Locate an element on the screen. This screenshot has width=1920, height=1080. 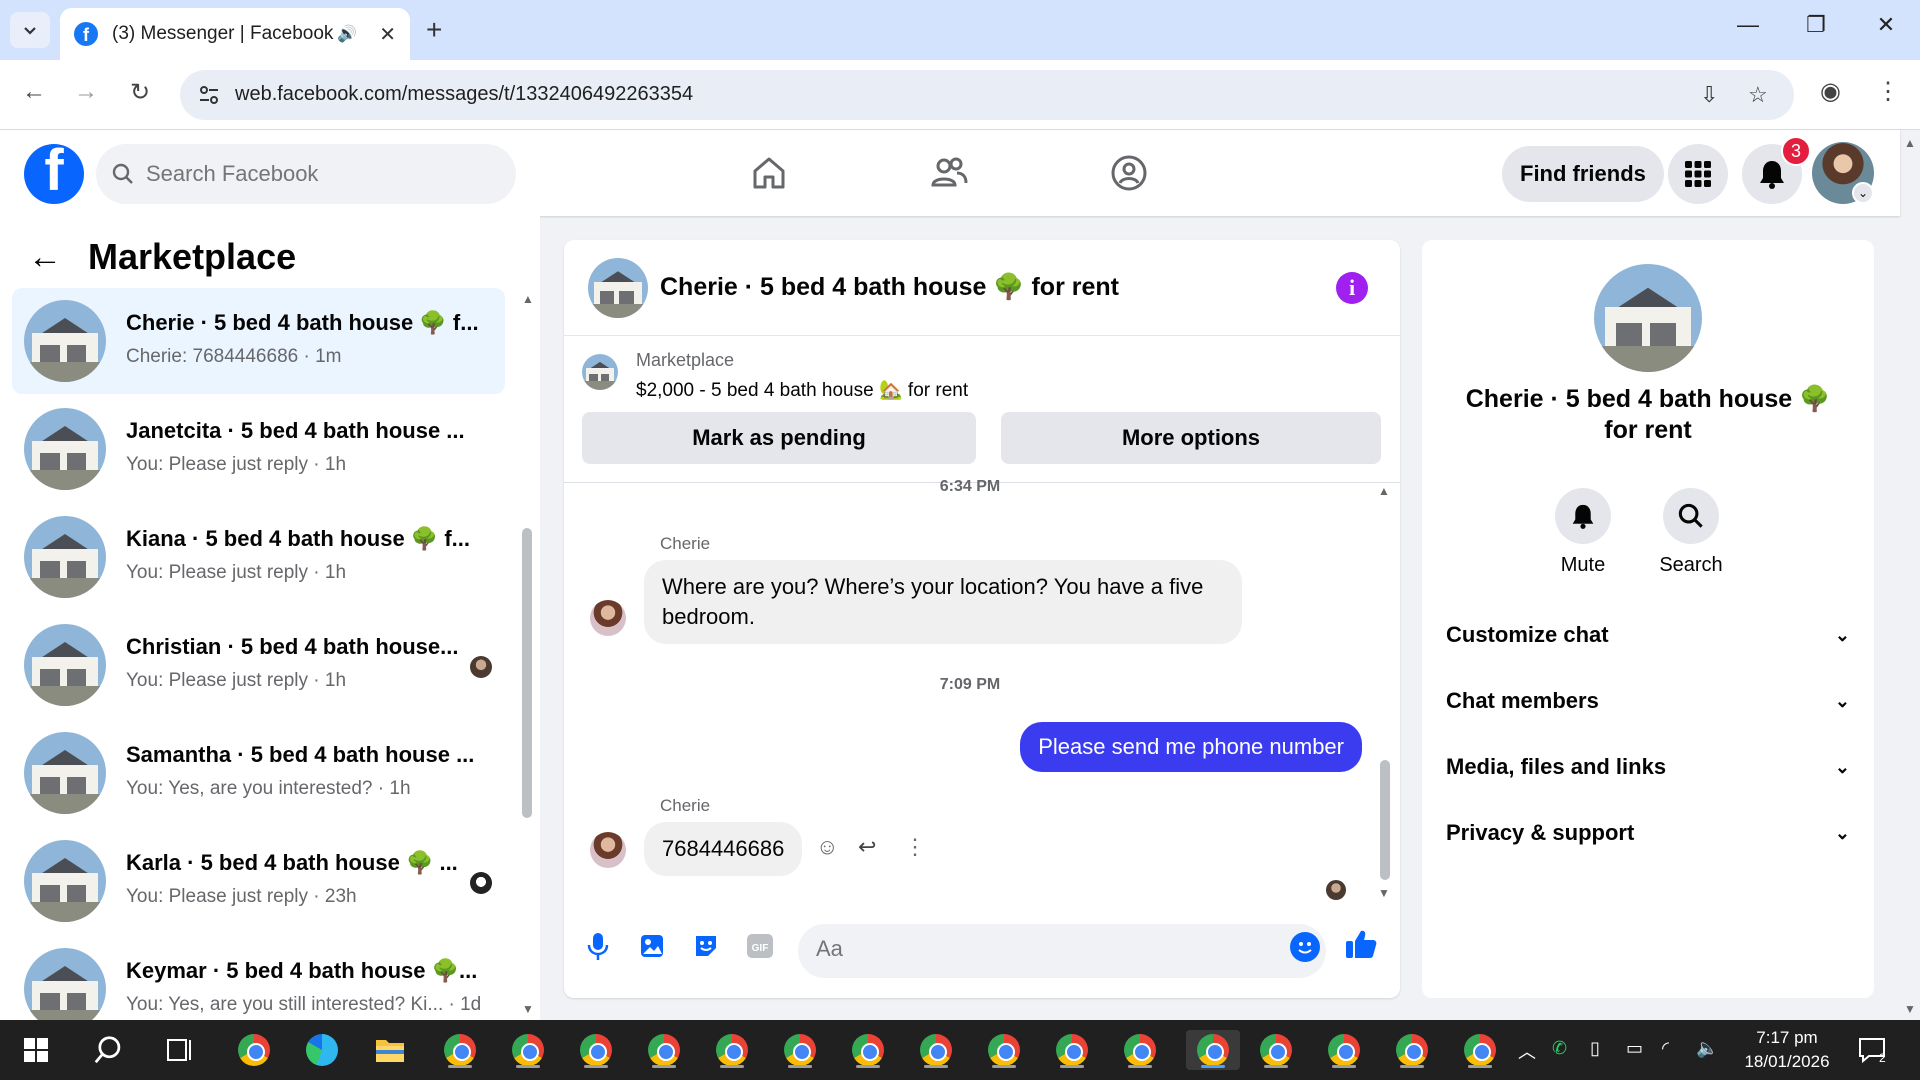
home-icon is located at coordinates (769, 173).